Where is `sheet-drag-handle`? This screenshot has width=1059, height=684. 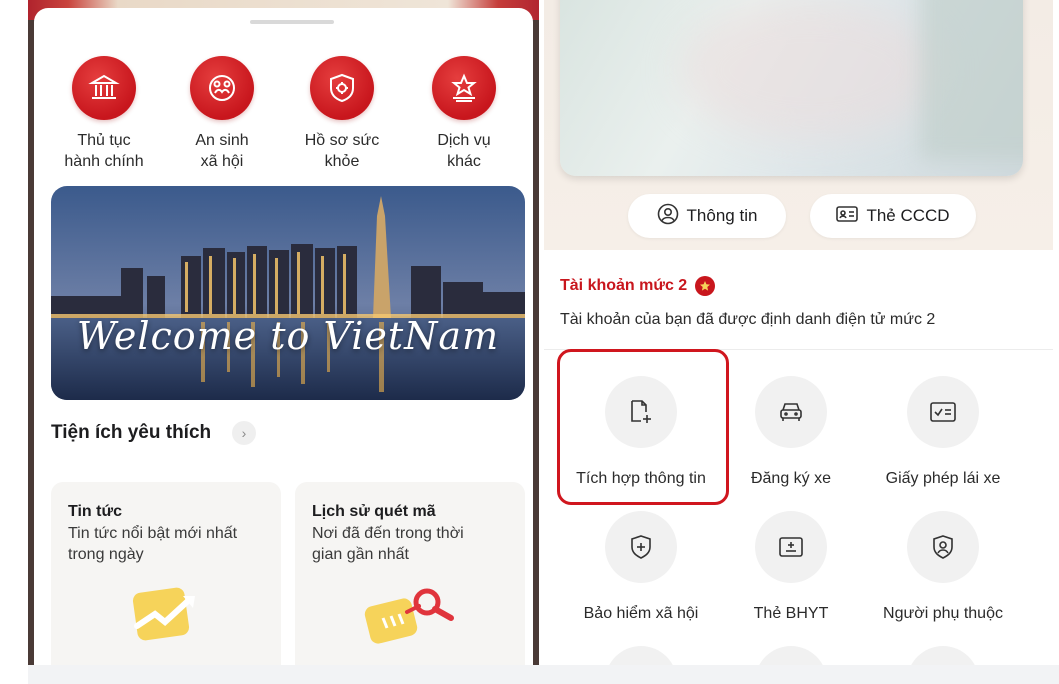 sheet-drag-handle is located at coordinates (292, 22).